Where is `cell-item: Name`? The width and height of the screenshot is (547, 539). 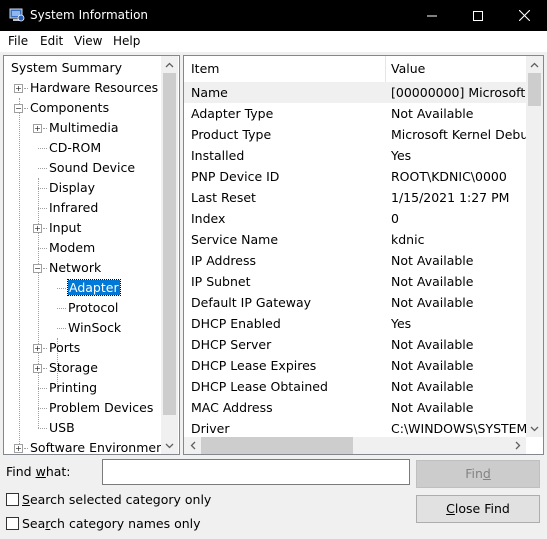 cell-item: Name is located at coordinates (209, 92).